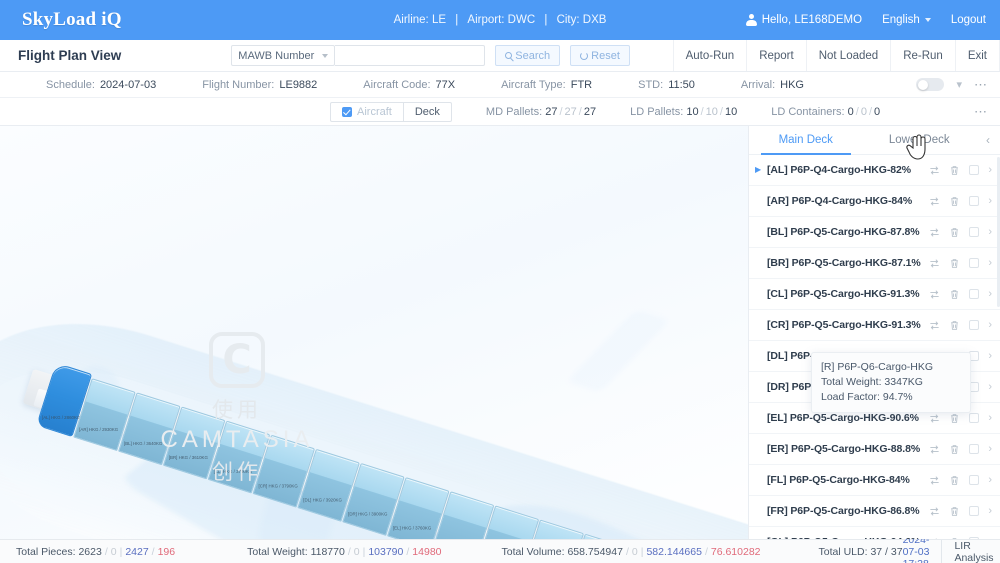 This screenshot has width=1000, height=563. I want to click on re-run-button: Re-Run, so click(922, 55).